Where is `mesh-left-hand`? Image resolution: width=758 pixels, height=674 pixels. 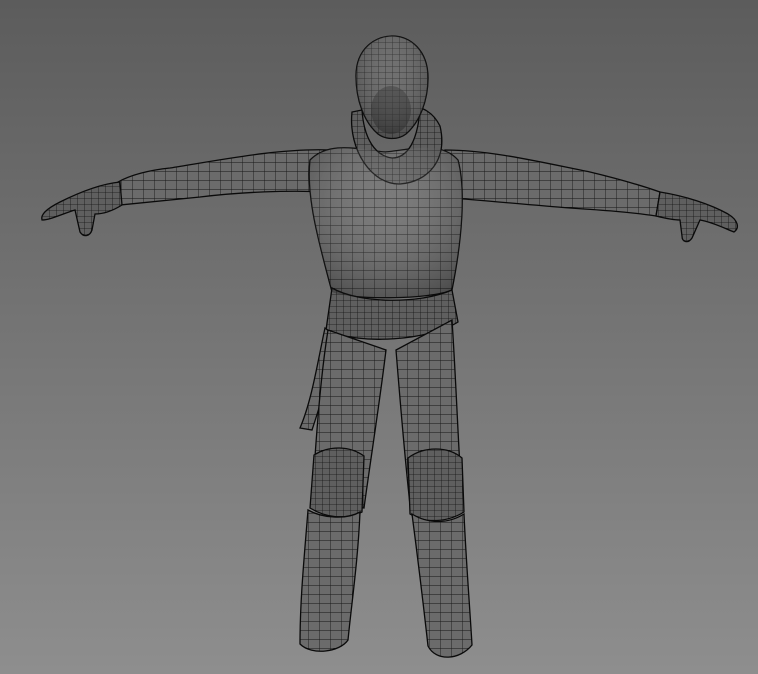
mesh-left-hand is located at coordinates (82, 209).